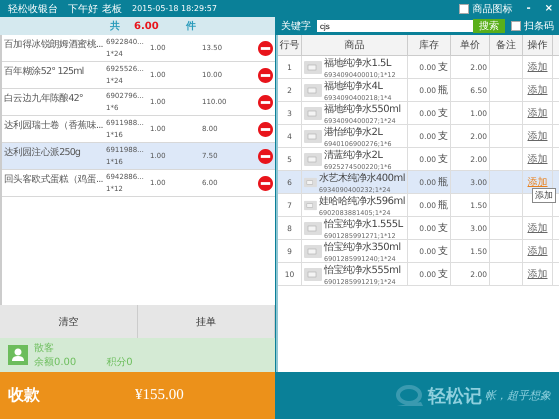  I want to click on minimize-button: -, so click(528, 8).